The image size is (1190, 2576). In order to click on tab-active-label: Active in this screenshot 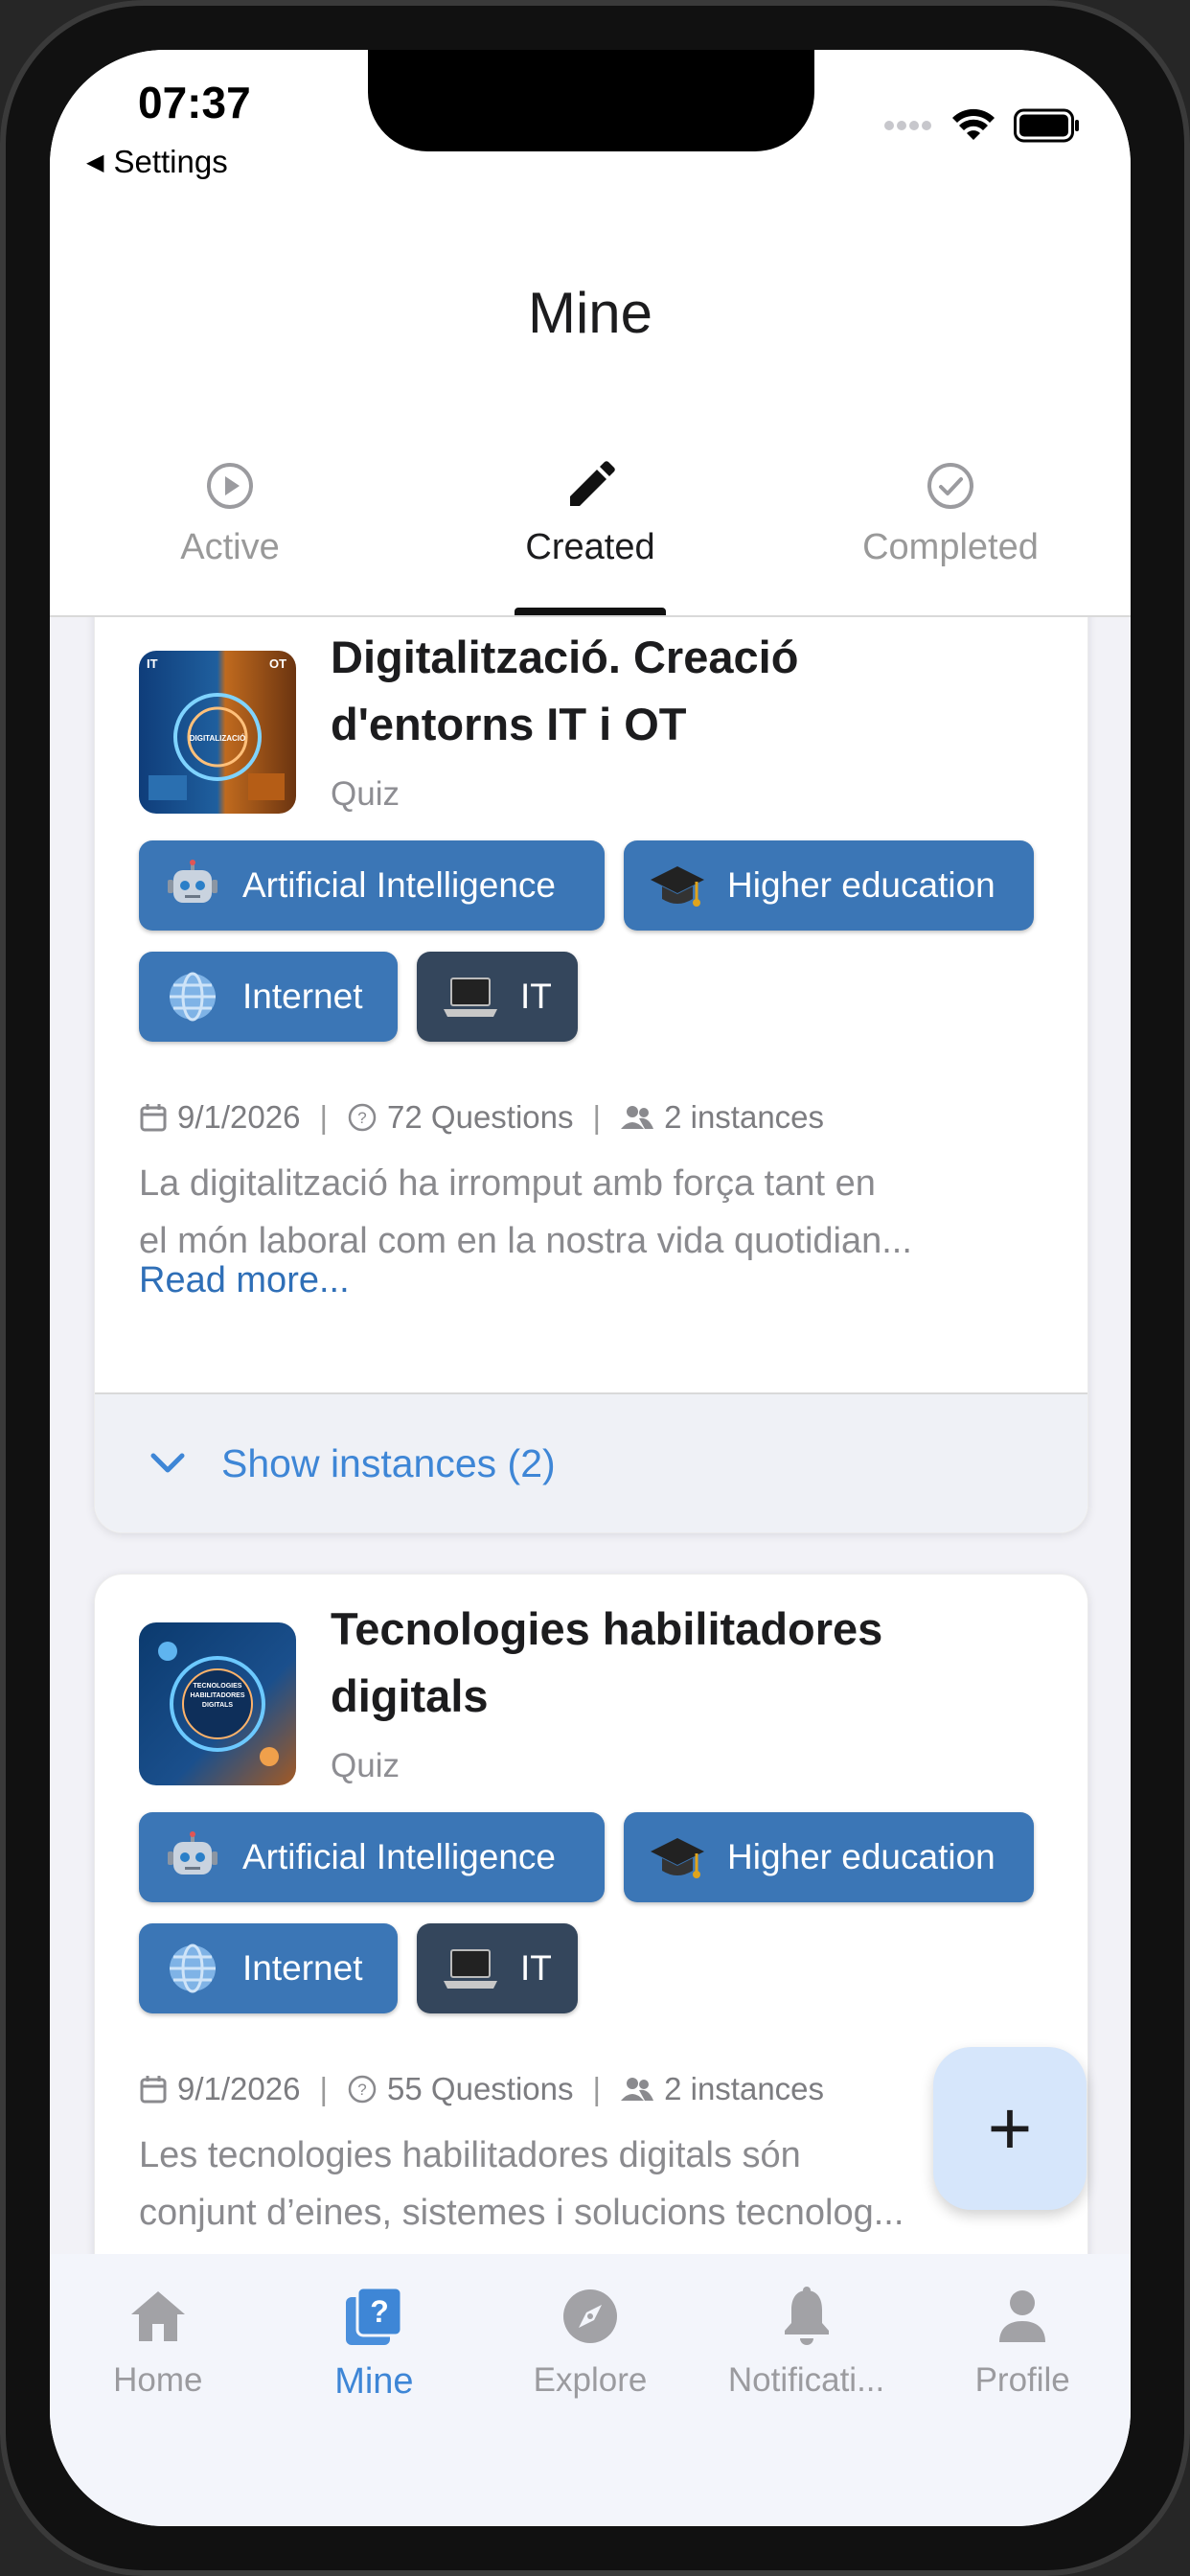, I will do `click(230, 547)`.